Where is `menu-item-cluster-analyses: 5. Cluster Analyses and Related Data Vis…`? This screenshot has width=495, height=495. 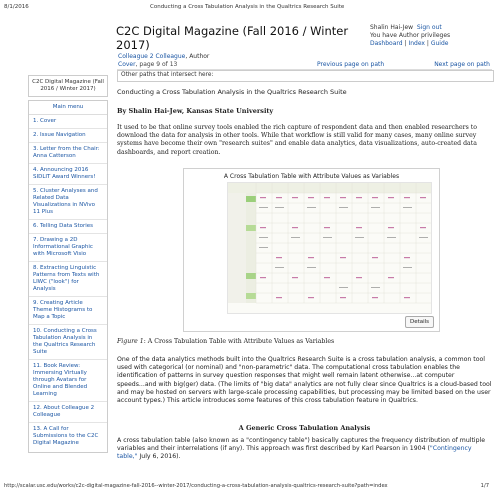
menu-item-cluster-analyses: 5. Cluster Analyses and Related Data Vis… is located at coordinates (68, 202).